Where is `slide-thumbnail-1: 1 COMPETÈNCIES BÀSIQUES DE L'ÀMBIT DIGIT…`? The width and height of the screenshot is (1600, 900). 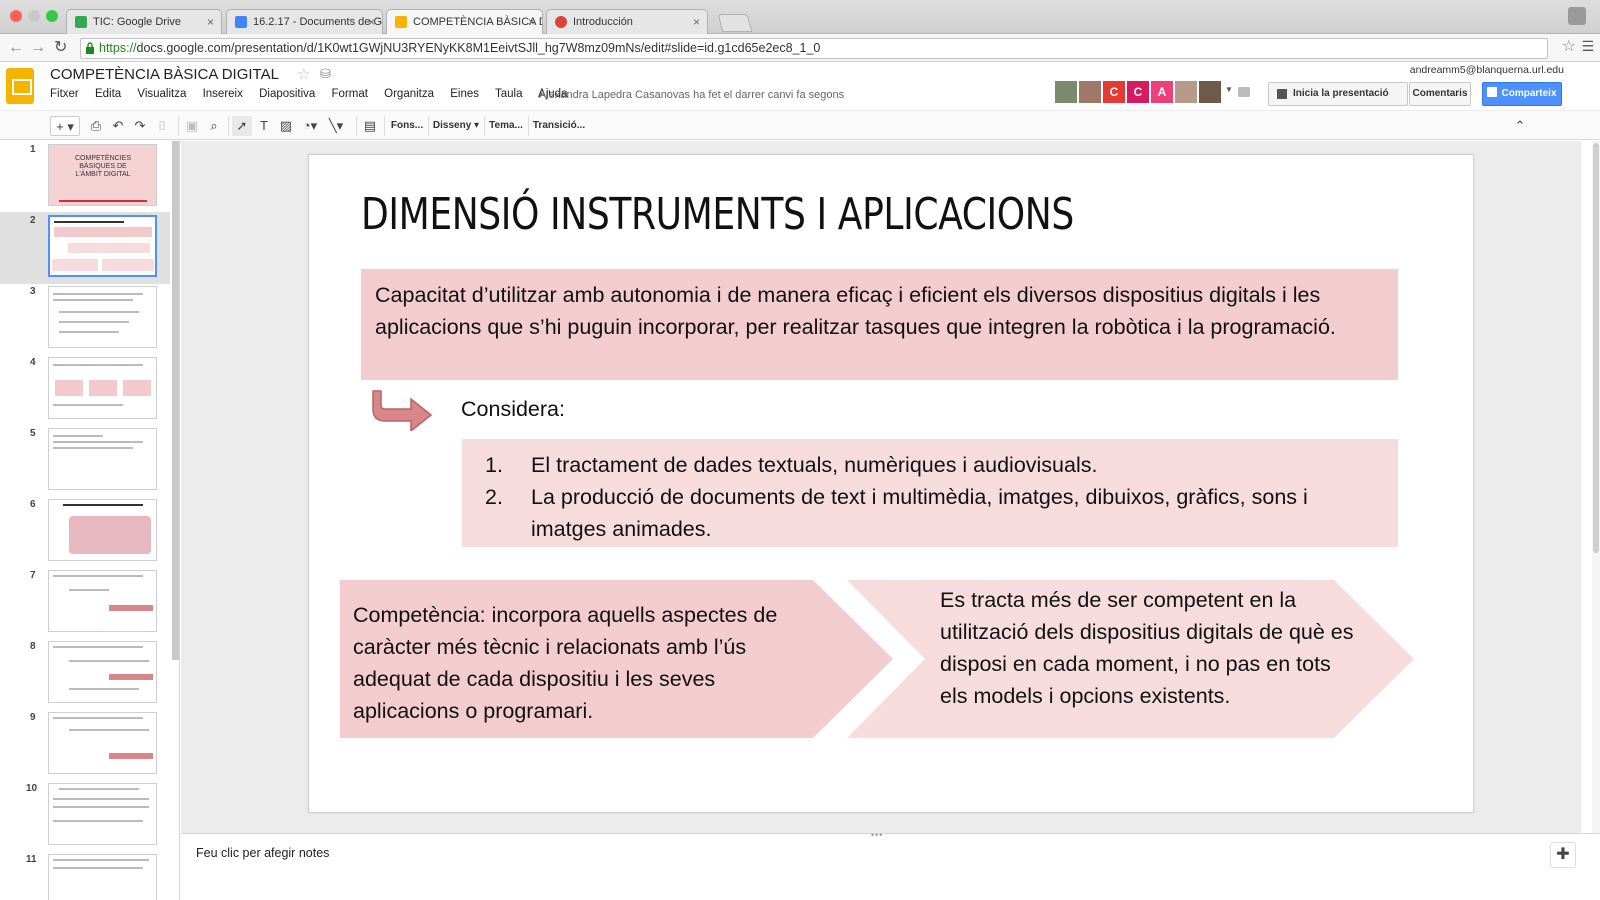 slide-thumbnail-1: 1 COMPETÈNCIES BÀSIQUES DE L'ÀMBIT DIGIT… is located at coordinates (85, 177).